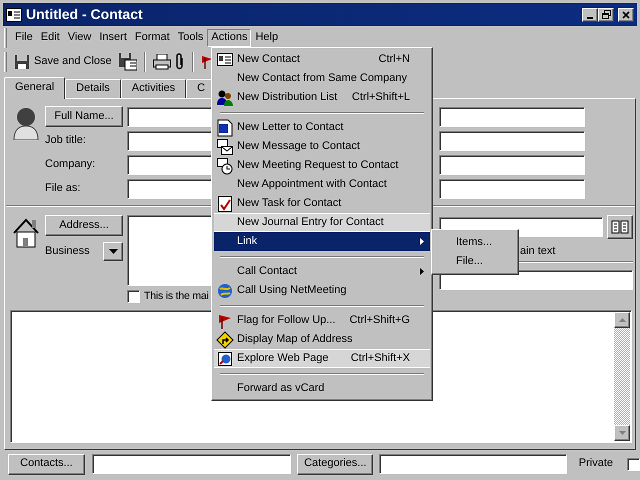 The image size is (640, 480). Describe the element at coordinates (70, 165) in the screenshot. I see `company-label: Company:` at that location.